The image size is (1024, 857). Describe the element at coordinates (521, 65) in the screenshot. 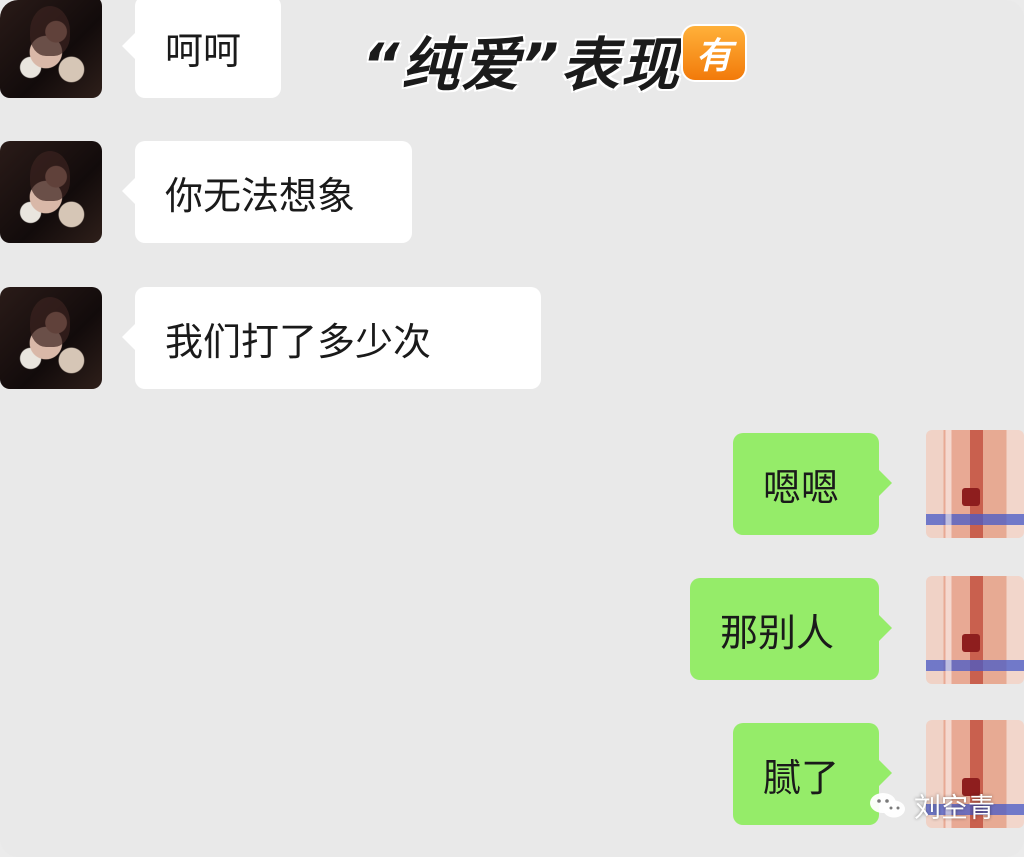

I see `overlay-title: “纯爱”表现` at that location.